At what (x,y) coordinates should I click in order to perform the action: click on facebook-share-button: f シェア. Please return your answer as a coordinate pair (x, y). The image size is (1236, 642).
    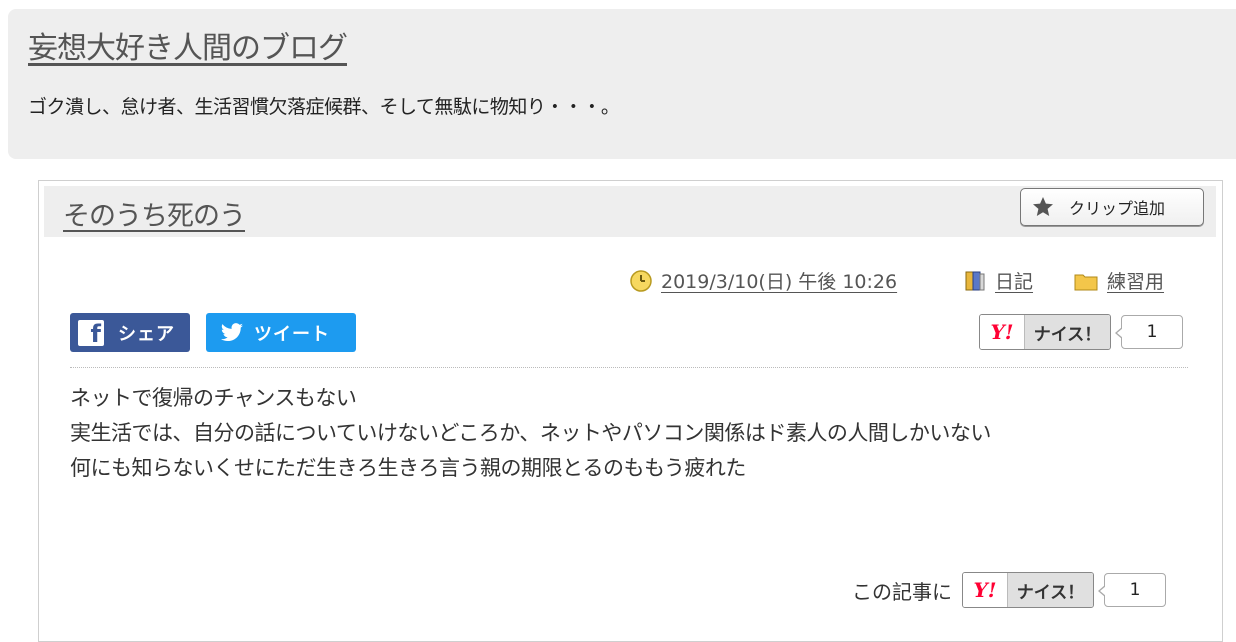
    Looking at the image, I should click on (130, 332).